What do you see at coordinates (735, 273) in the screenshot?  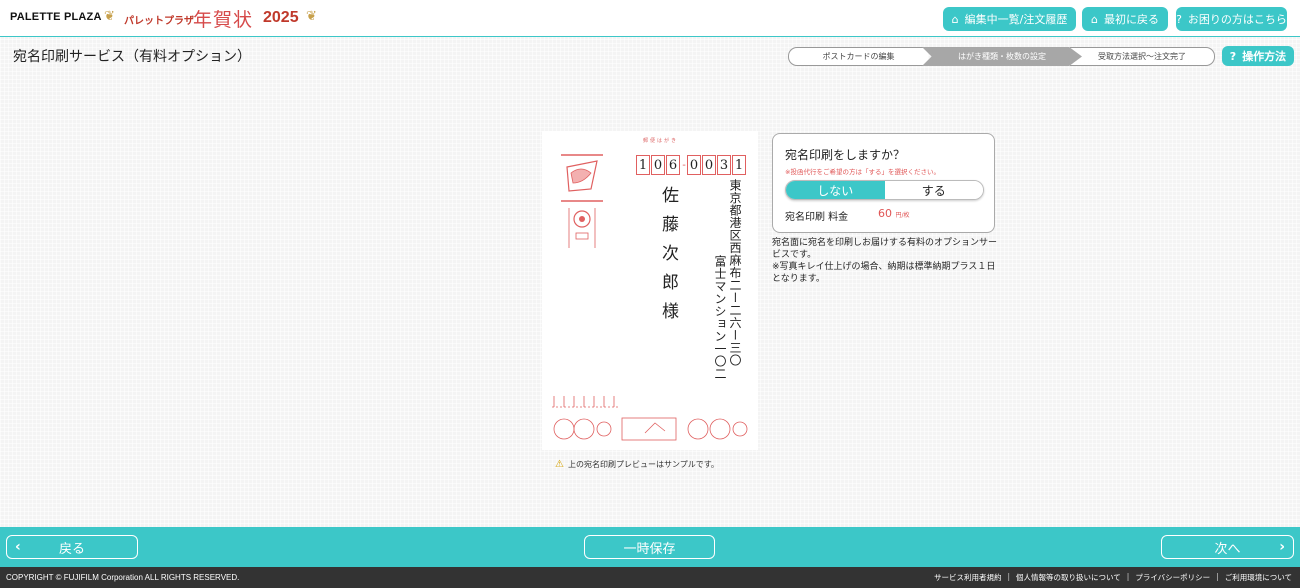 I see `address-line-1: 東京都港区西麻布二ー二六ー三〇` at bounding box center [735, 273].